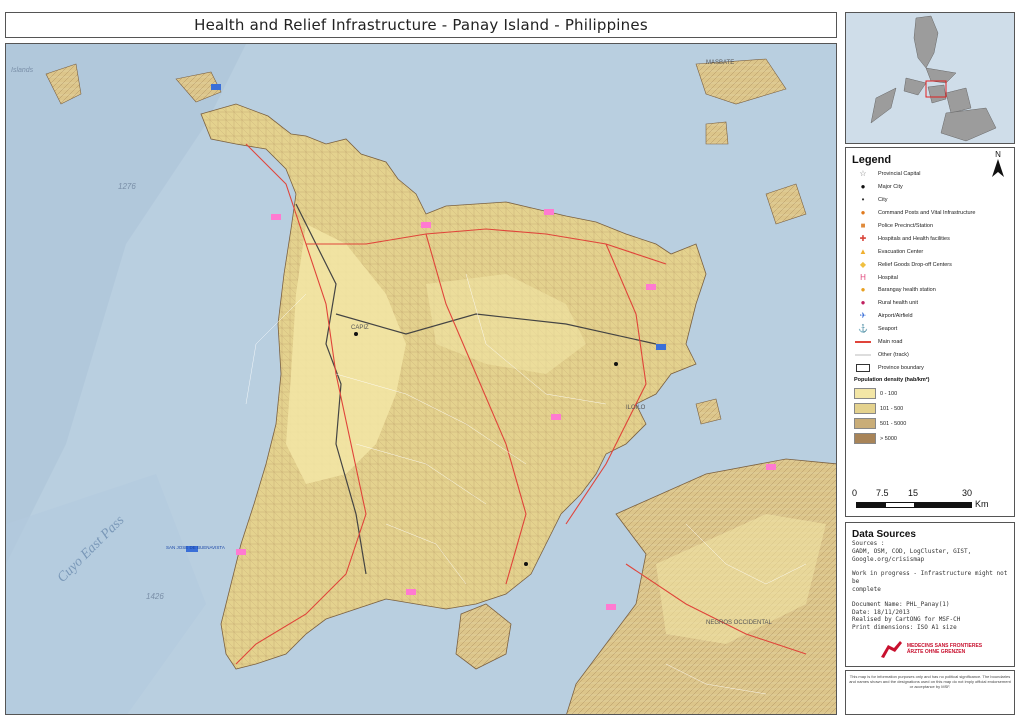 This screenshot has width=1020, height=720. I want to click on legend-item: ● Rural health unit, so click(932, 303).